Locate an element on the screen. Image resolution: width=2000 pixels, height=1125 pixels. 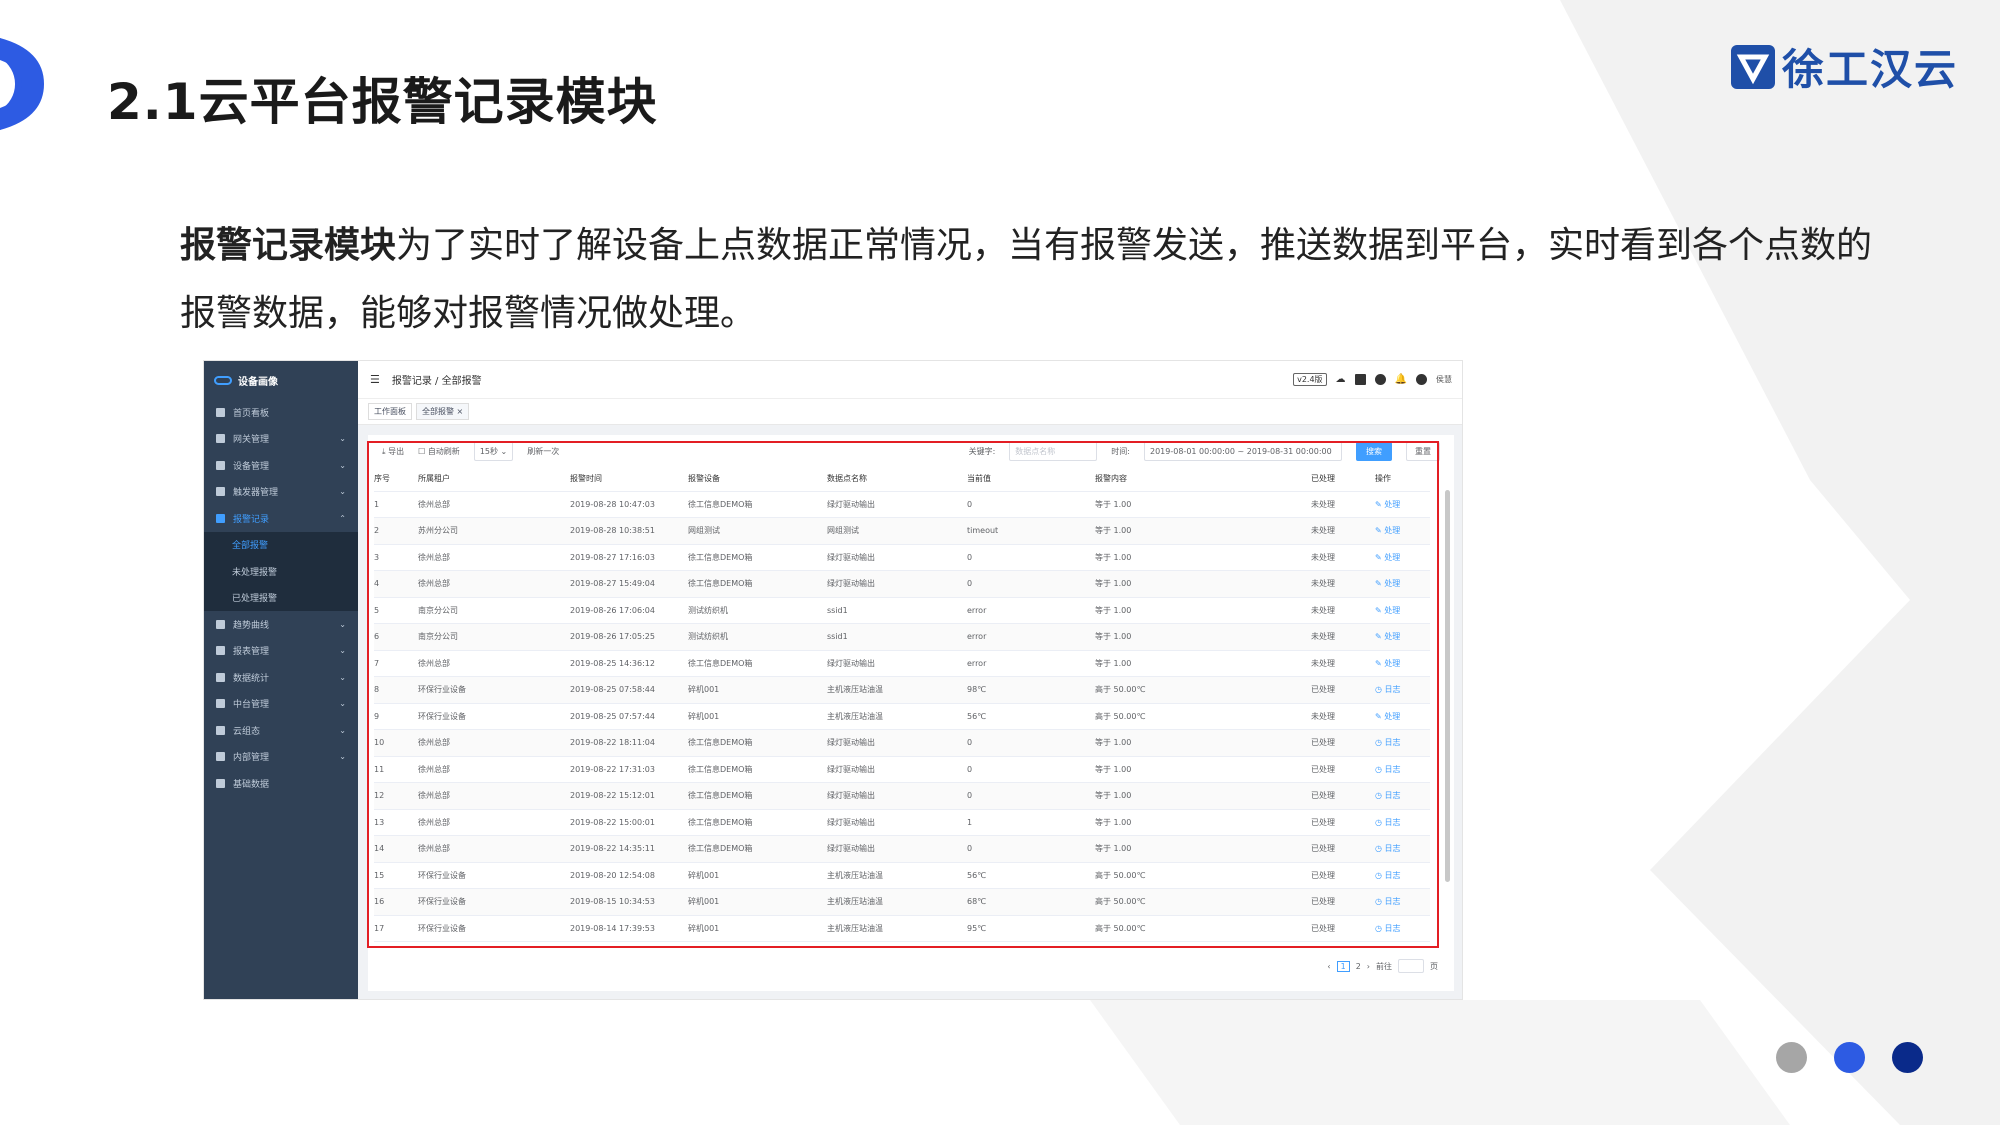
avatar is located at coordinates (1421, 379).